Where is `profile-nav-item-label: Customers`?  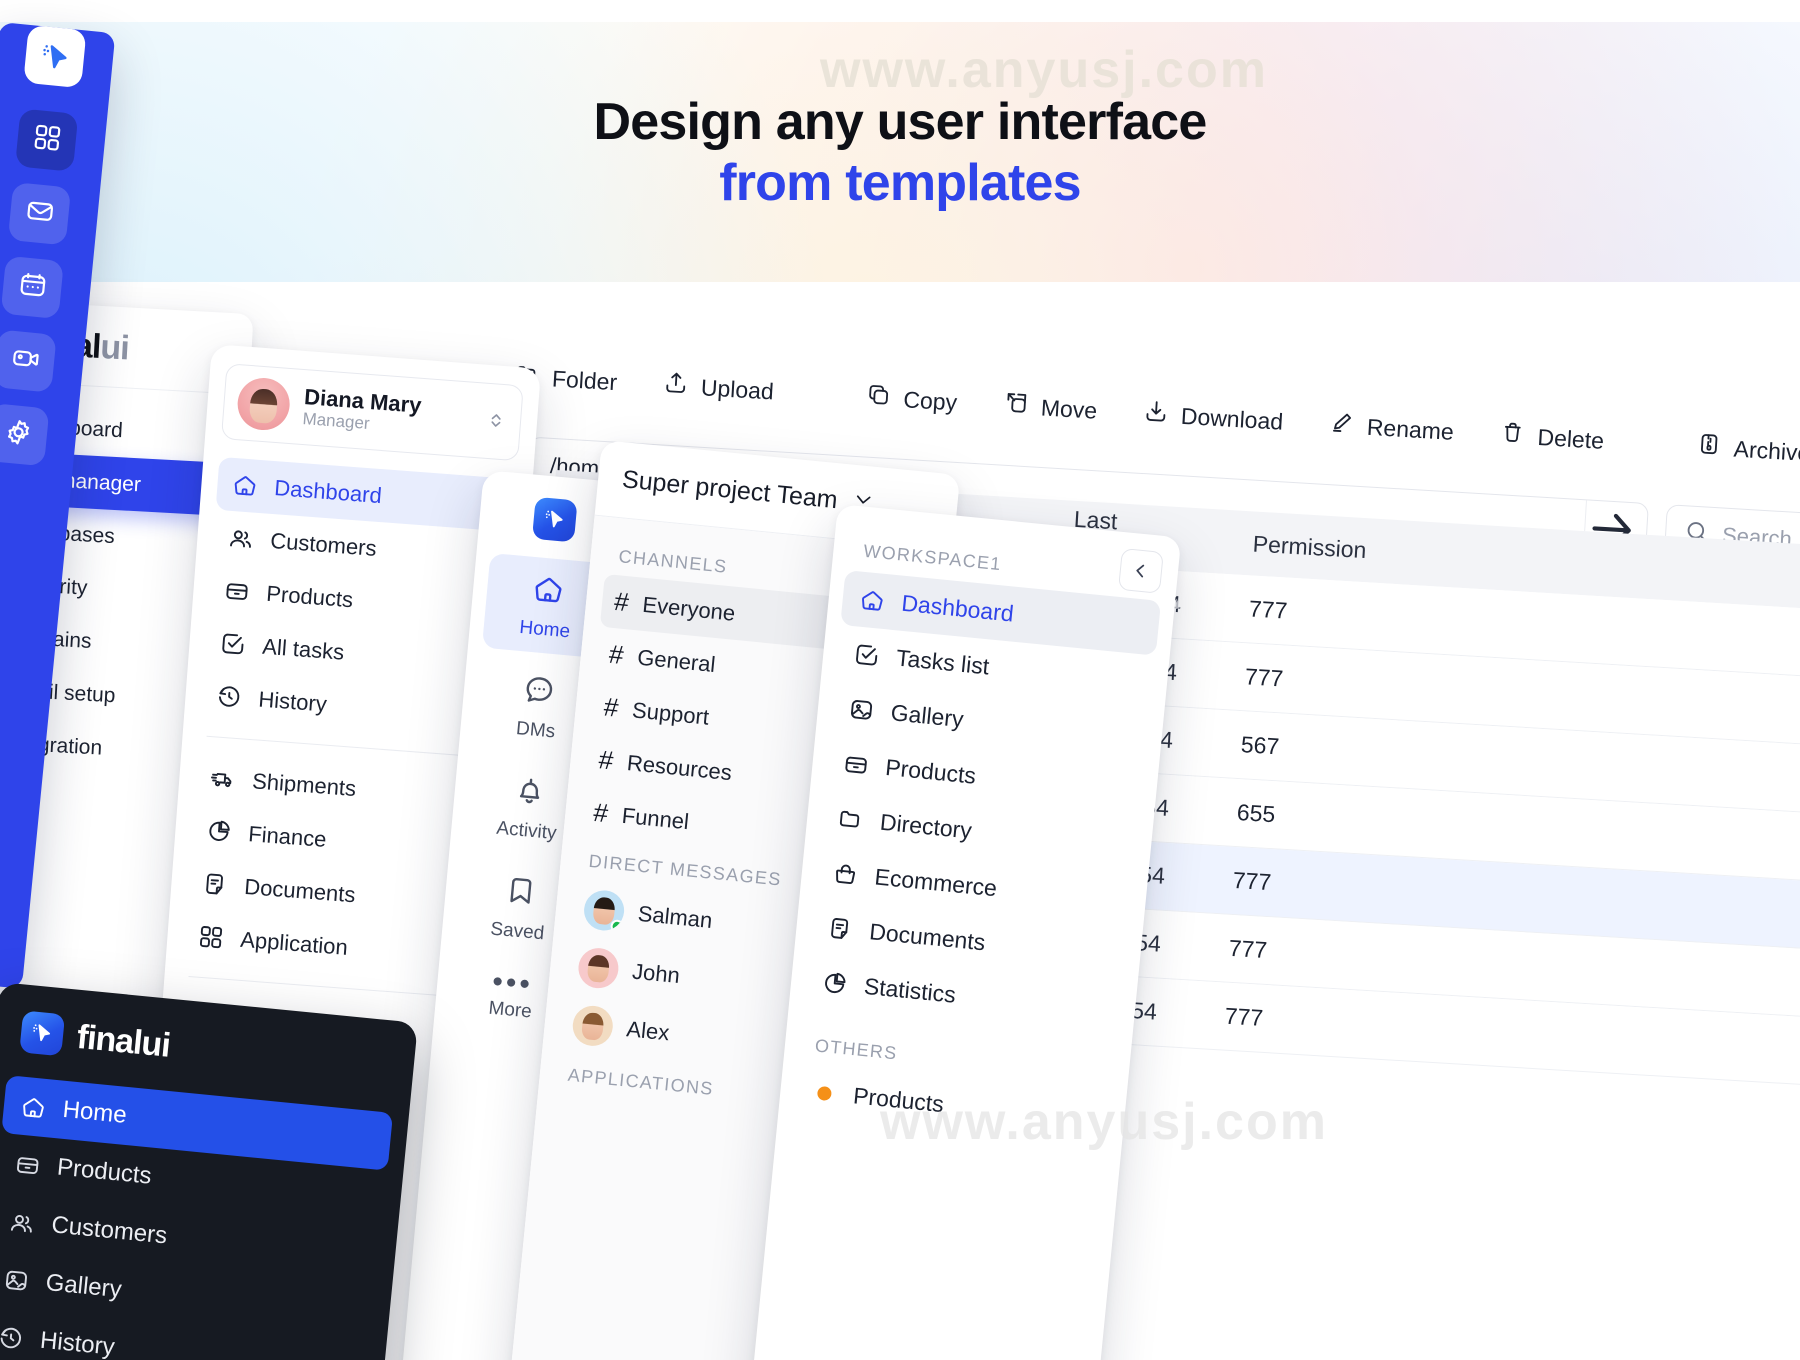 profile-nav-item-label: Customers is located at coordinates (323, 544).